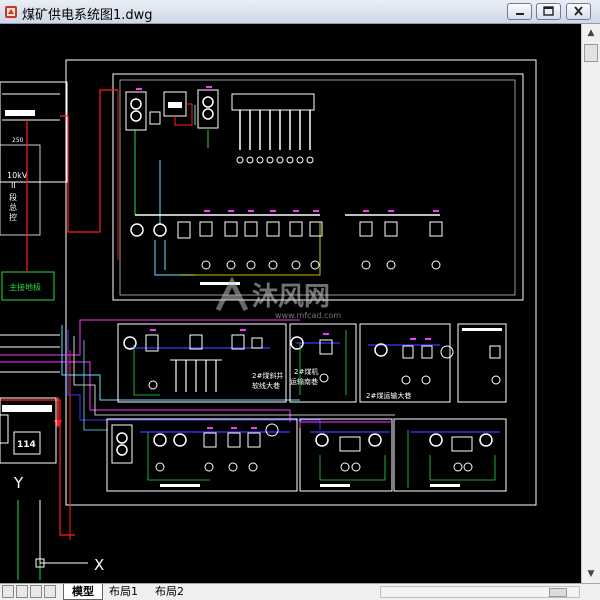 The image size is (600, 600). I want to click on prev-tab-nav-icon, so click(22, 591).